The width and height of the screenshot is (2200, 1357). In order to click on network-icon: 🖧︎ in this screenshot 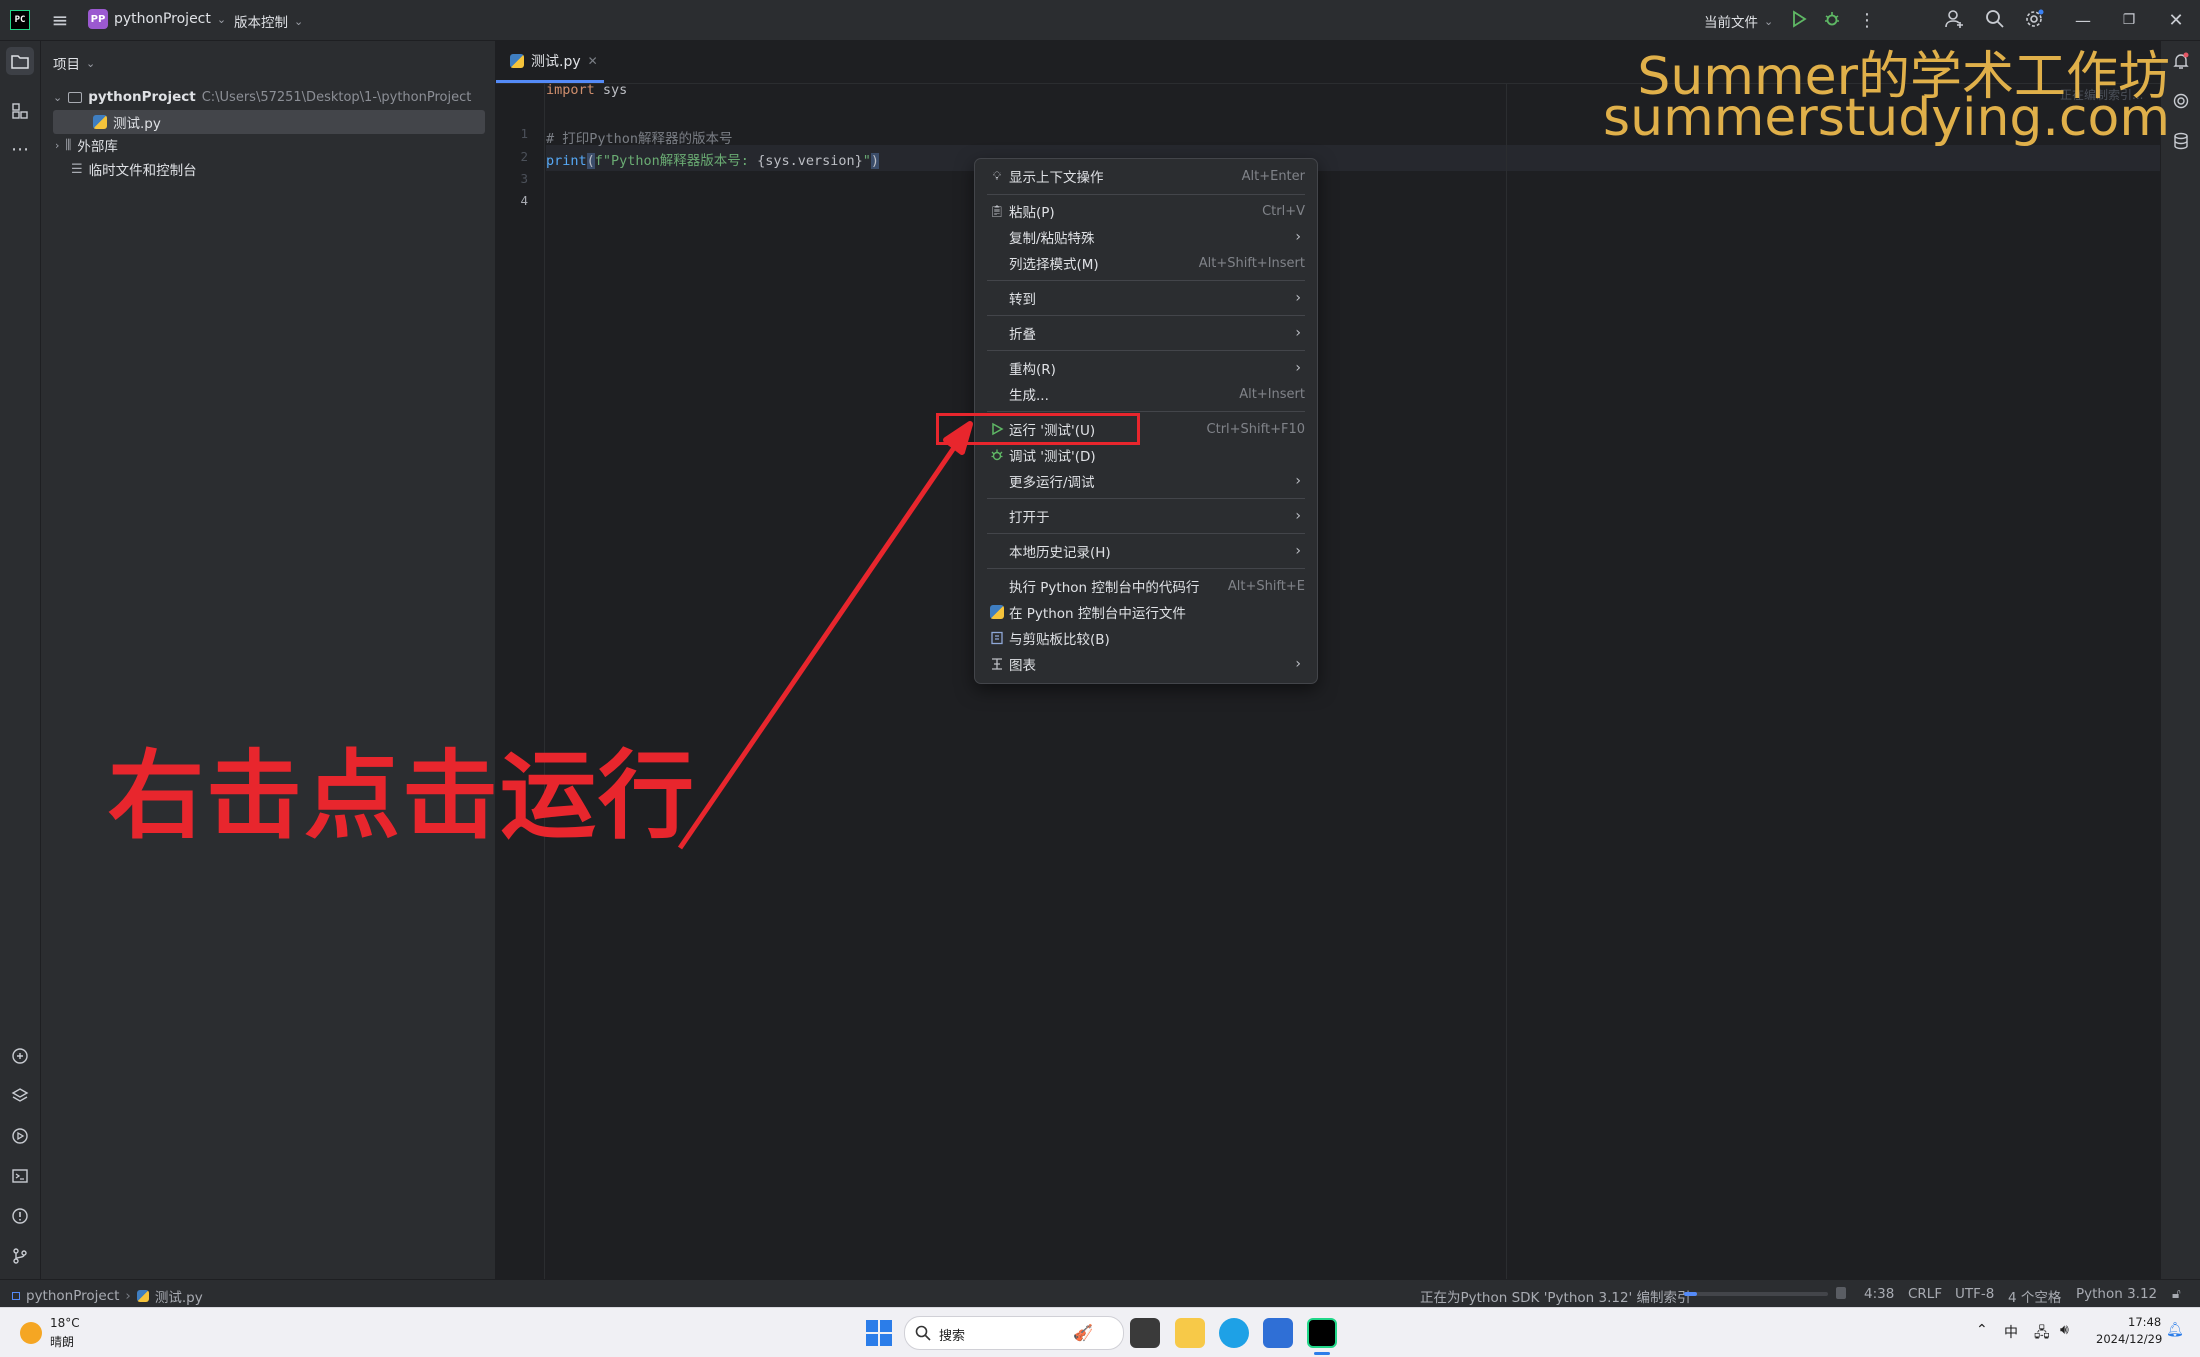, I will do `click(2042, 1334)`.